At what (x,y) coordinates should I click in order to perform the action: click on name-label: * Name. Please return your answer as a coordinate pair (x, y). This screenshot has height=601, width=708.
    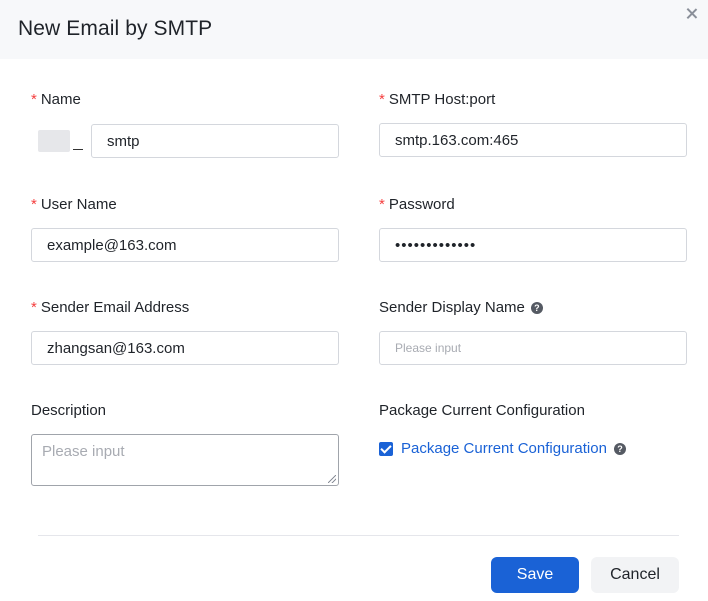
    Looking at the image, I should click on (56, 99).